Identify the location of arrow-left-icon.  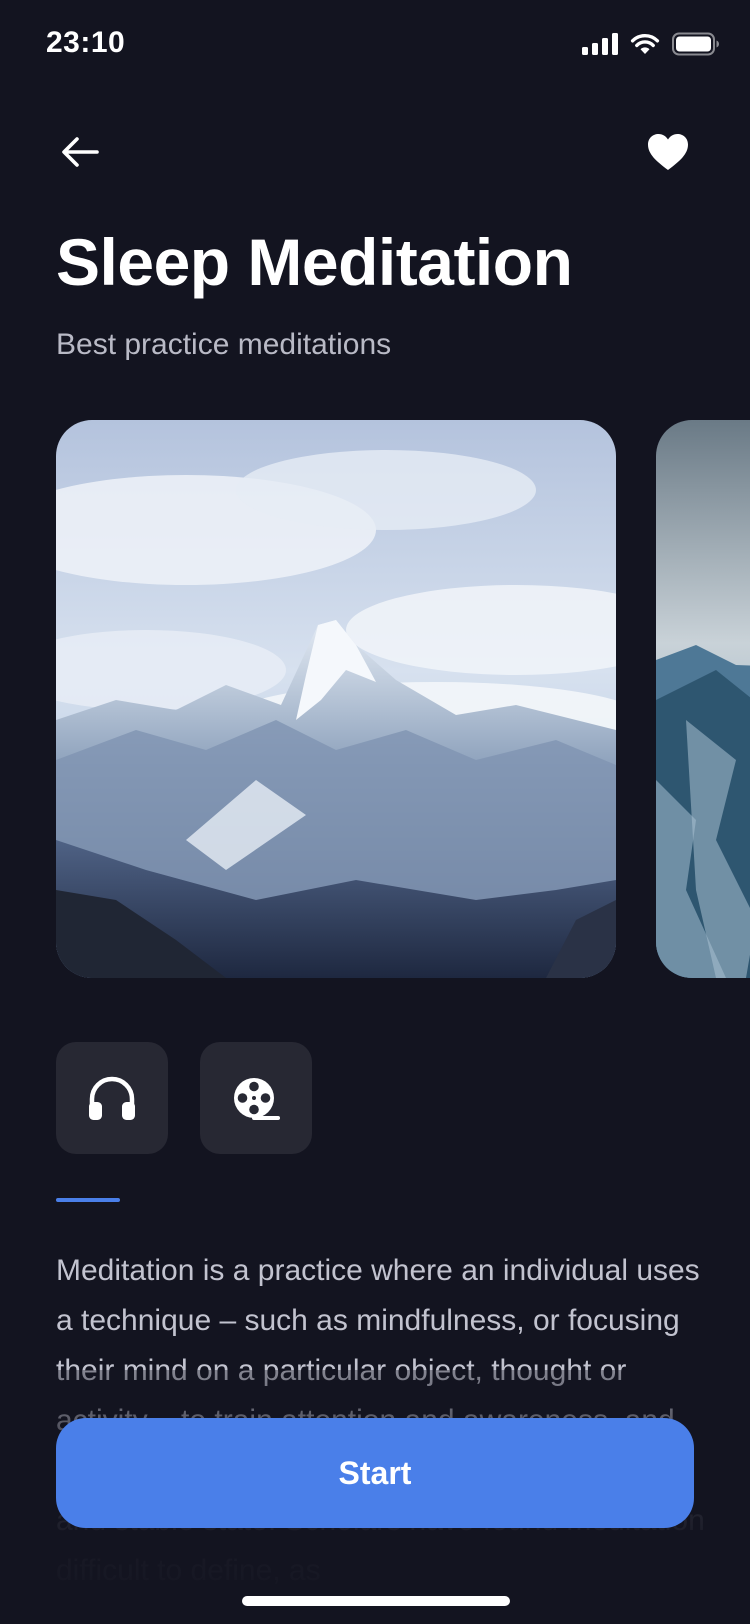
(80, 152).